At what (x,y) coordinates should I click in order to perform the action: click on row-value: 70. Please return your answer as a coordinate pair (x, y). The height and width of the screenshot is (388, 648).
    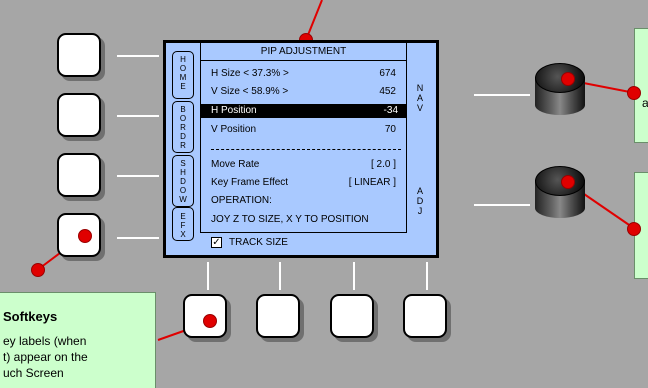
    Looking at the image, I should click on (390, 129).